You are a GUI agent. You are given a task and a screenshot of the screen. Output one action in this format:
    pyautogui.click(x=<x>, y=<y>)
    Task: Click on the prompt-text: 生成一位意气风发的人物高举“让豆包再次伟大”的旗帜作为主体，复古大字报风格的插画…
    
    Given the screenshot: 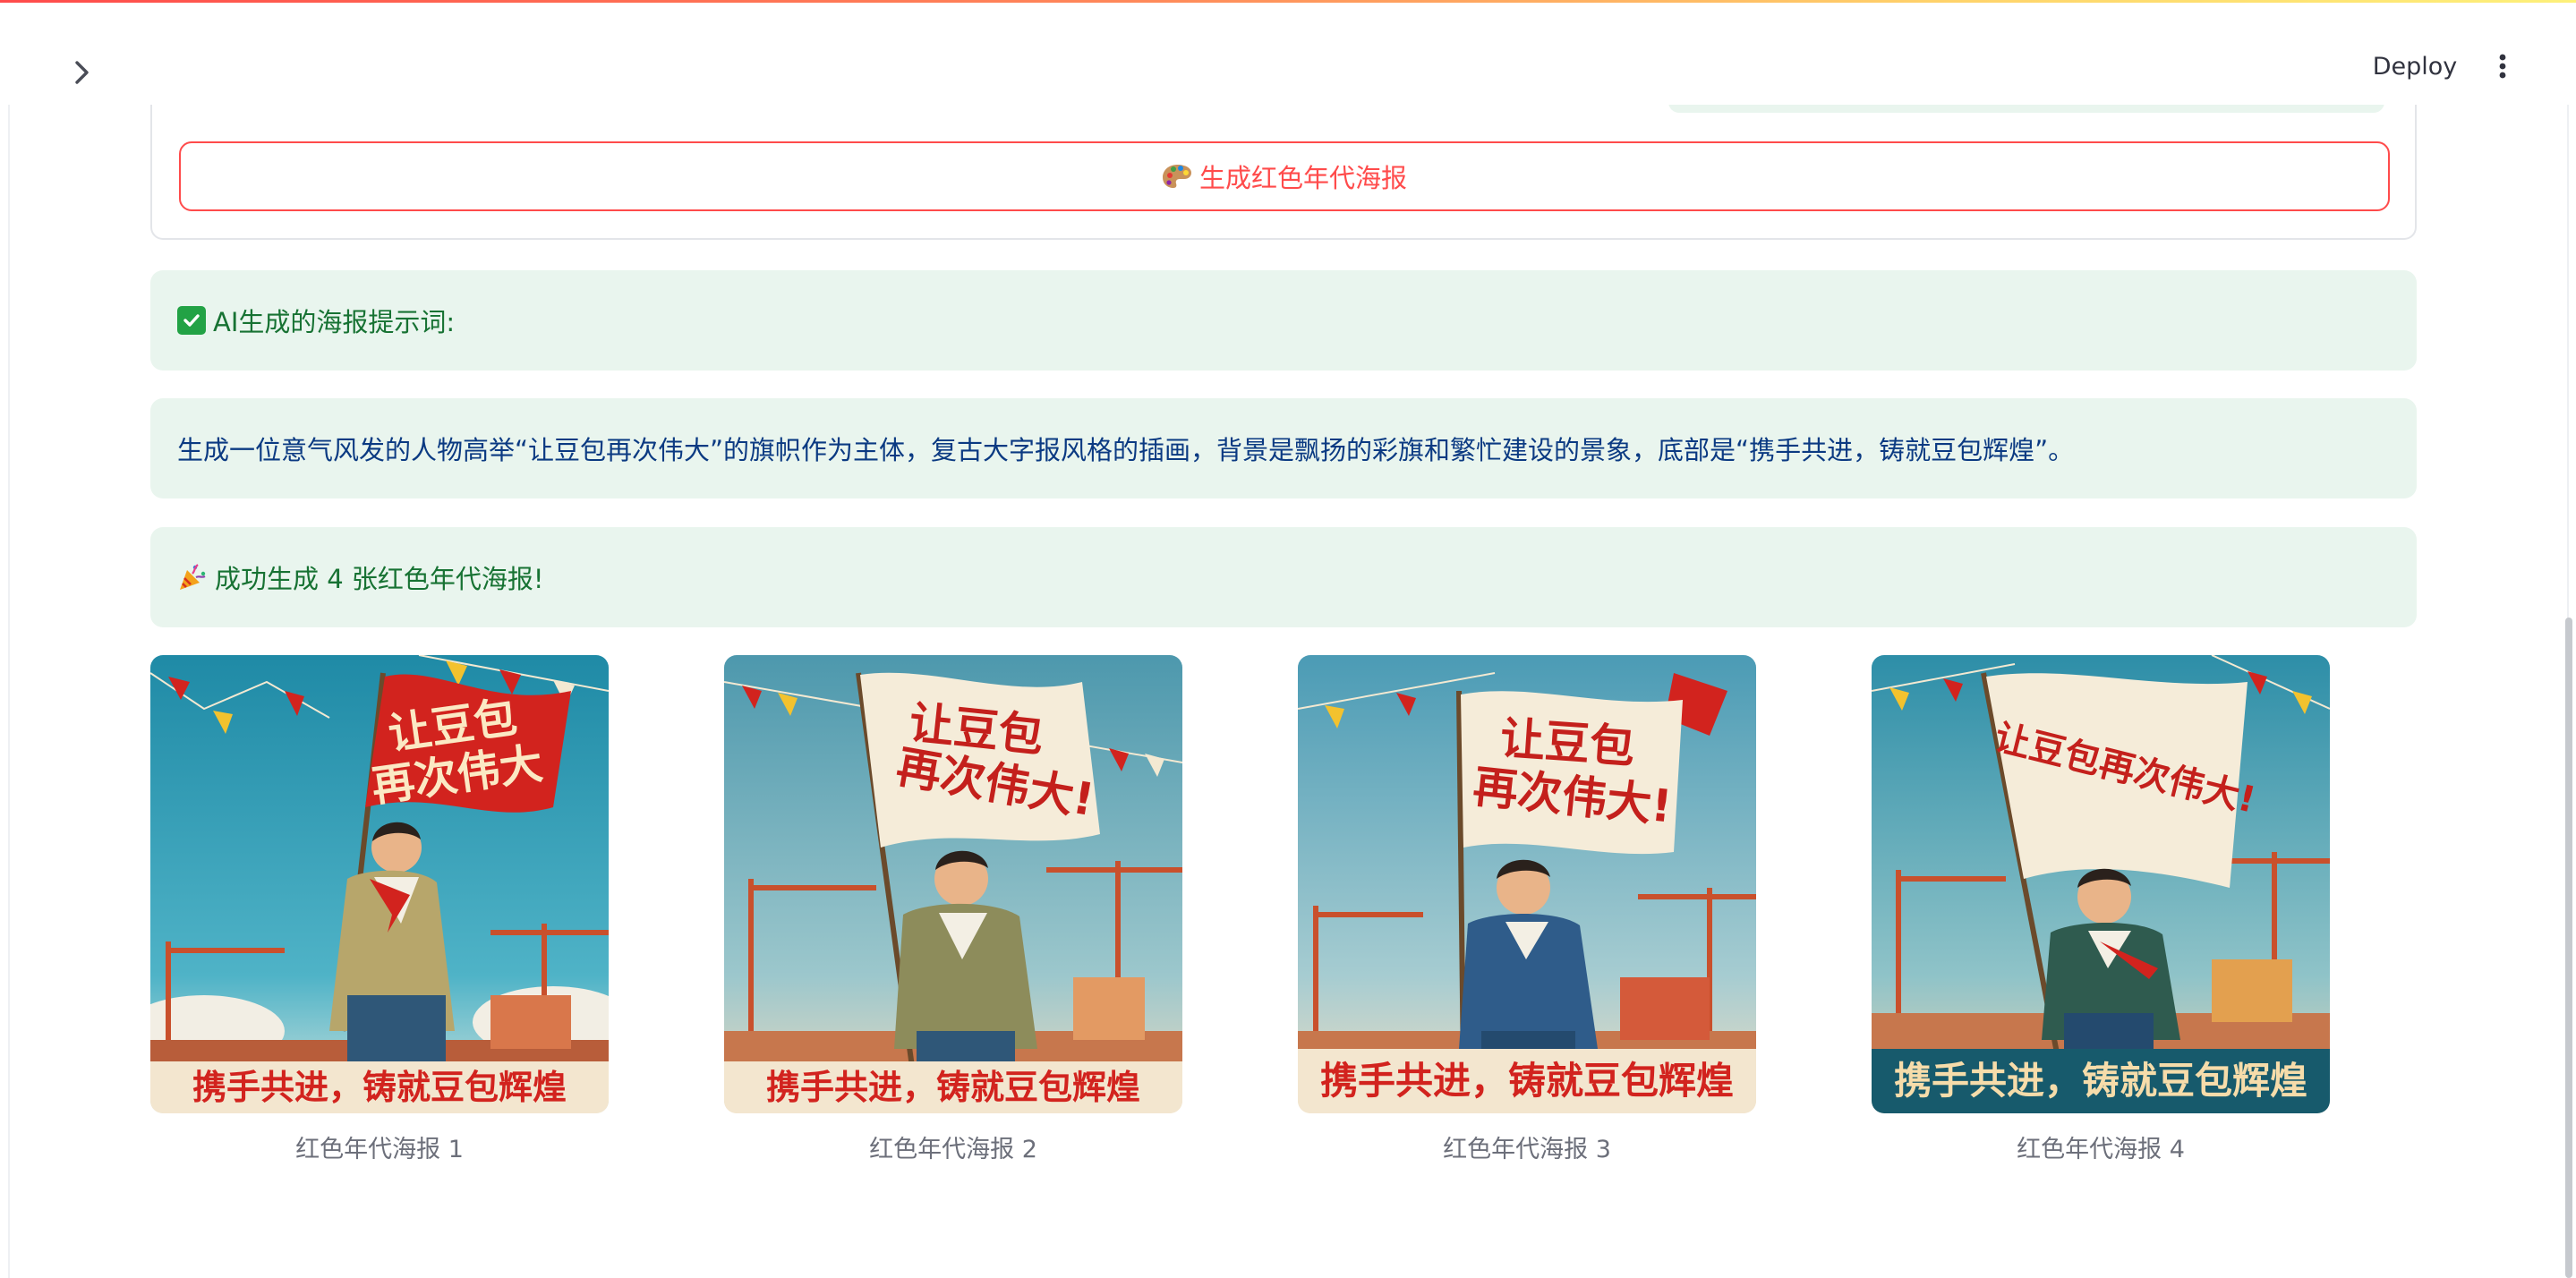 What is the action you would take?
    pyautogui.click(x=1126, y=450)
    